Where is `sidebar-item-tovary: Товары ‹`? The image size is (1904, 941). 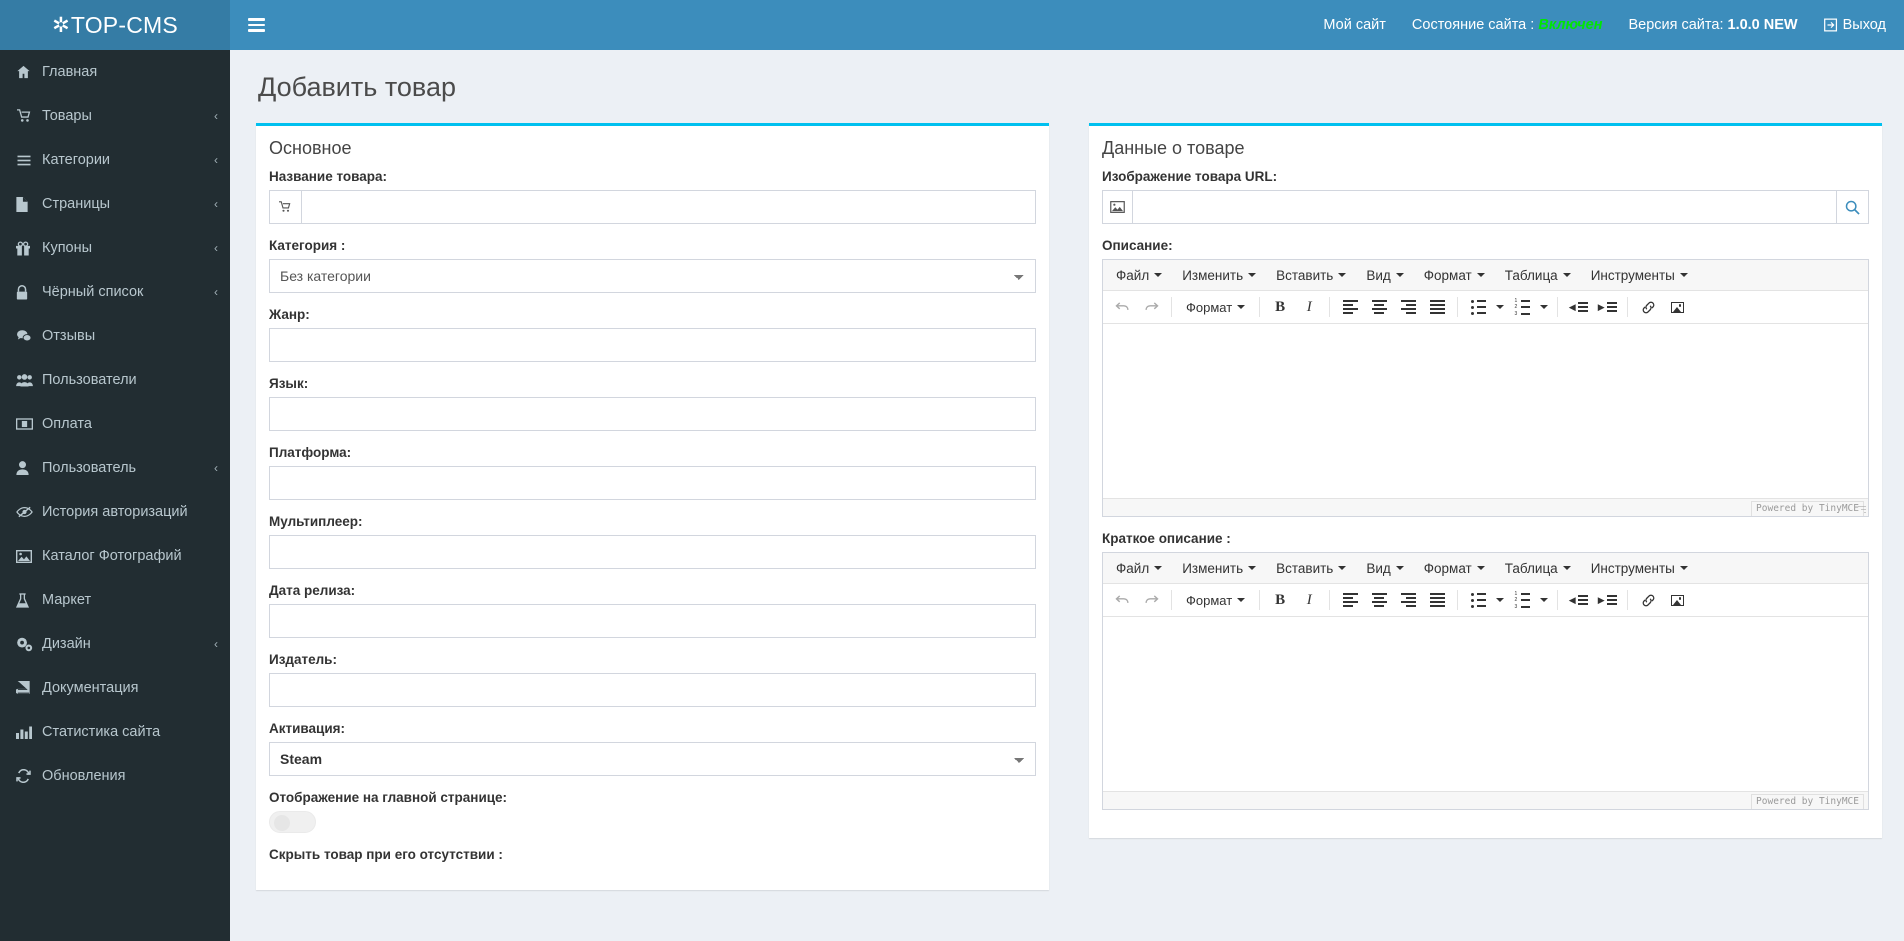 sidebar-item-tovary: Товары ‹ is located at coordinates (115, 116).